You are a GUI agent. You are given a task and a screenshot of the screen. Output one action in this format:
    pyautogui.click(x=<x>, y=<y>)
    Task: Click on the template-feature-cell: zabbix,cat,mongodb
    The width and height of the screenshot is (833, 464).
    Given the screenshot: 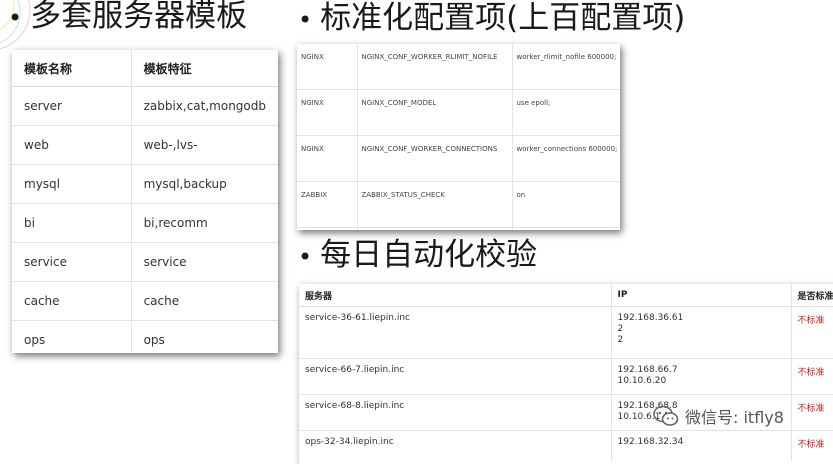 What is the action you would take?
    pyautogui.click(x=204, y=106)
    